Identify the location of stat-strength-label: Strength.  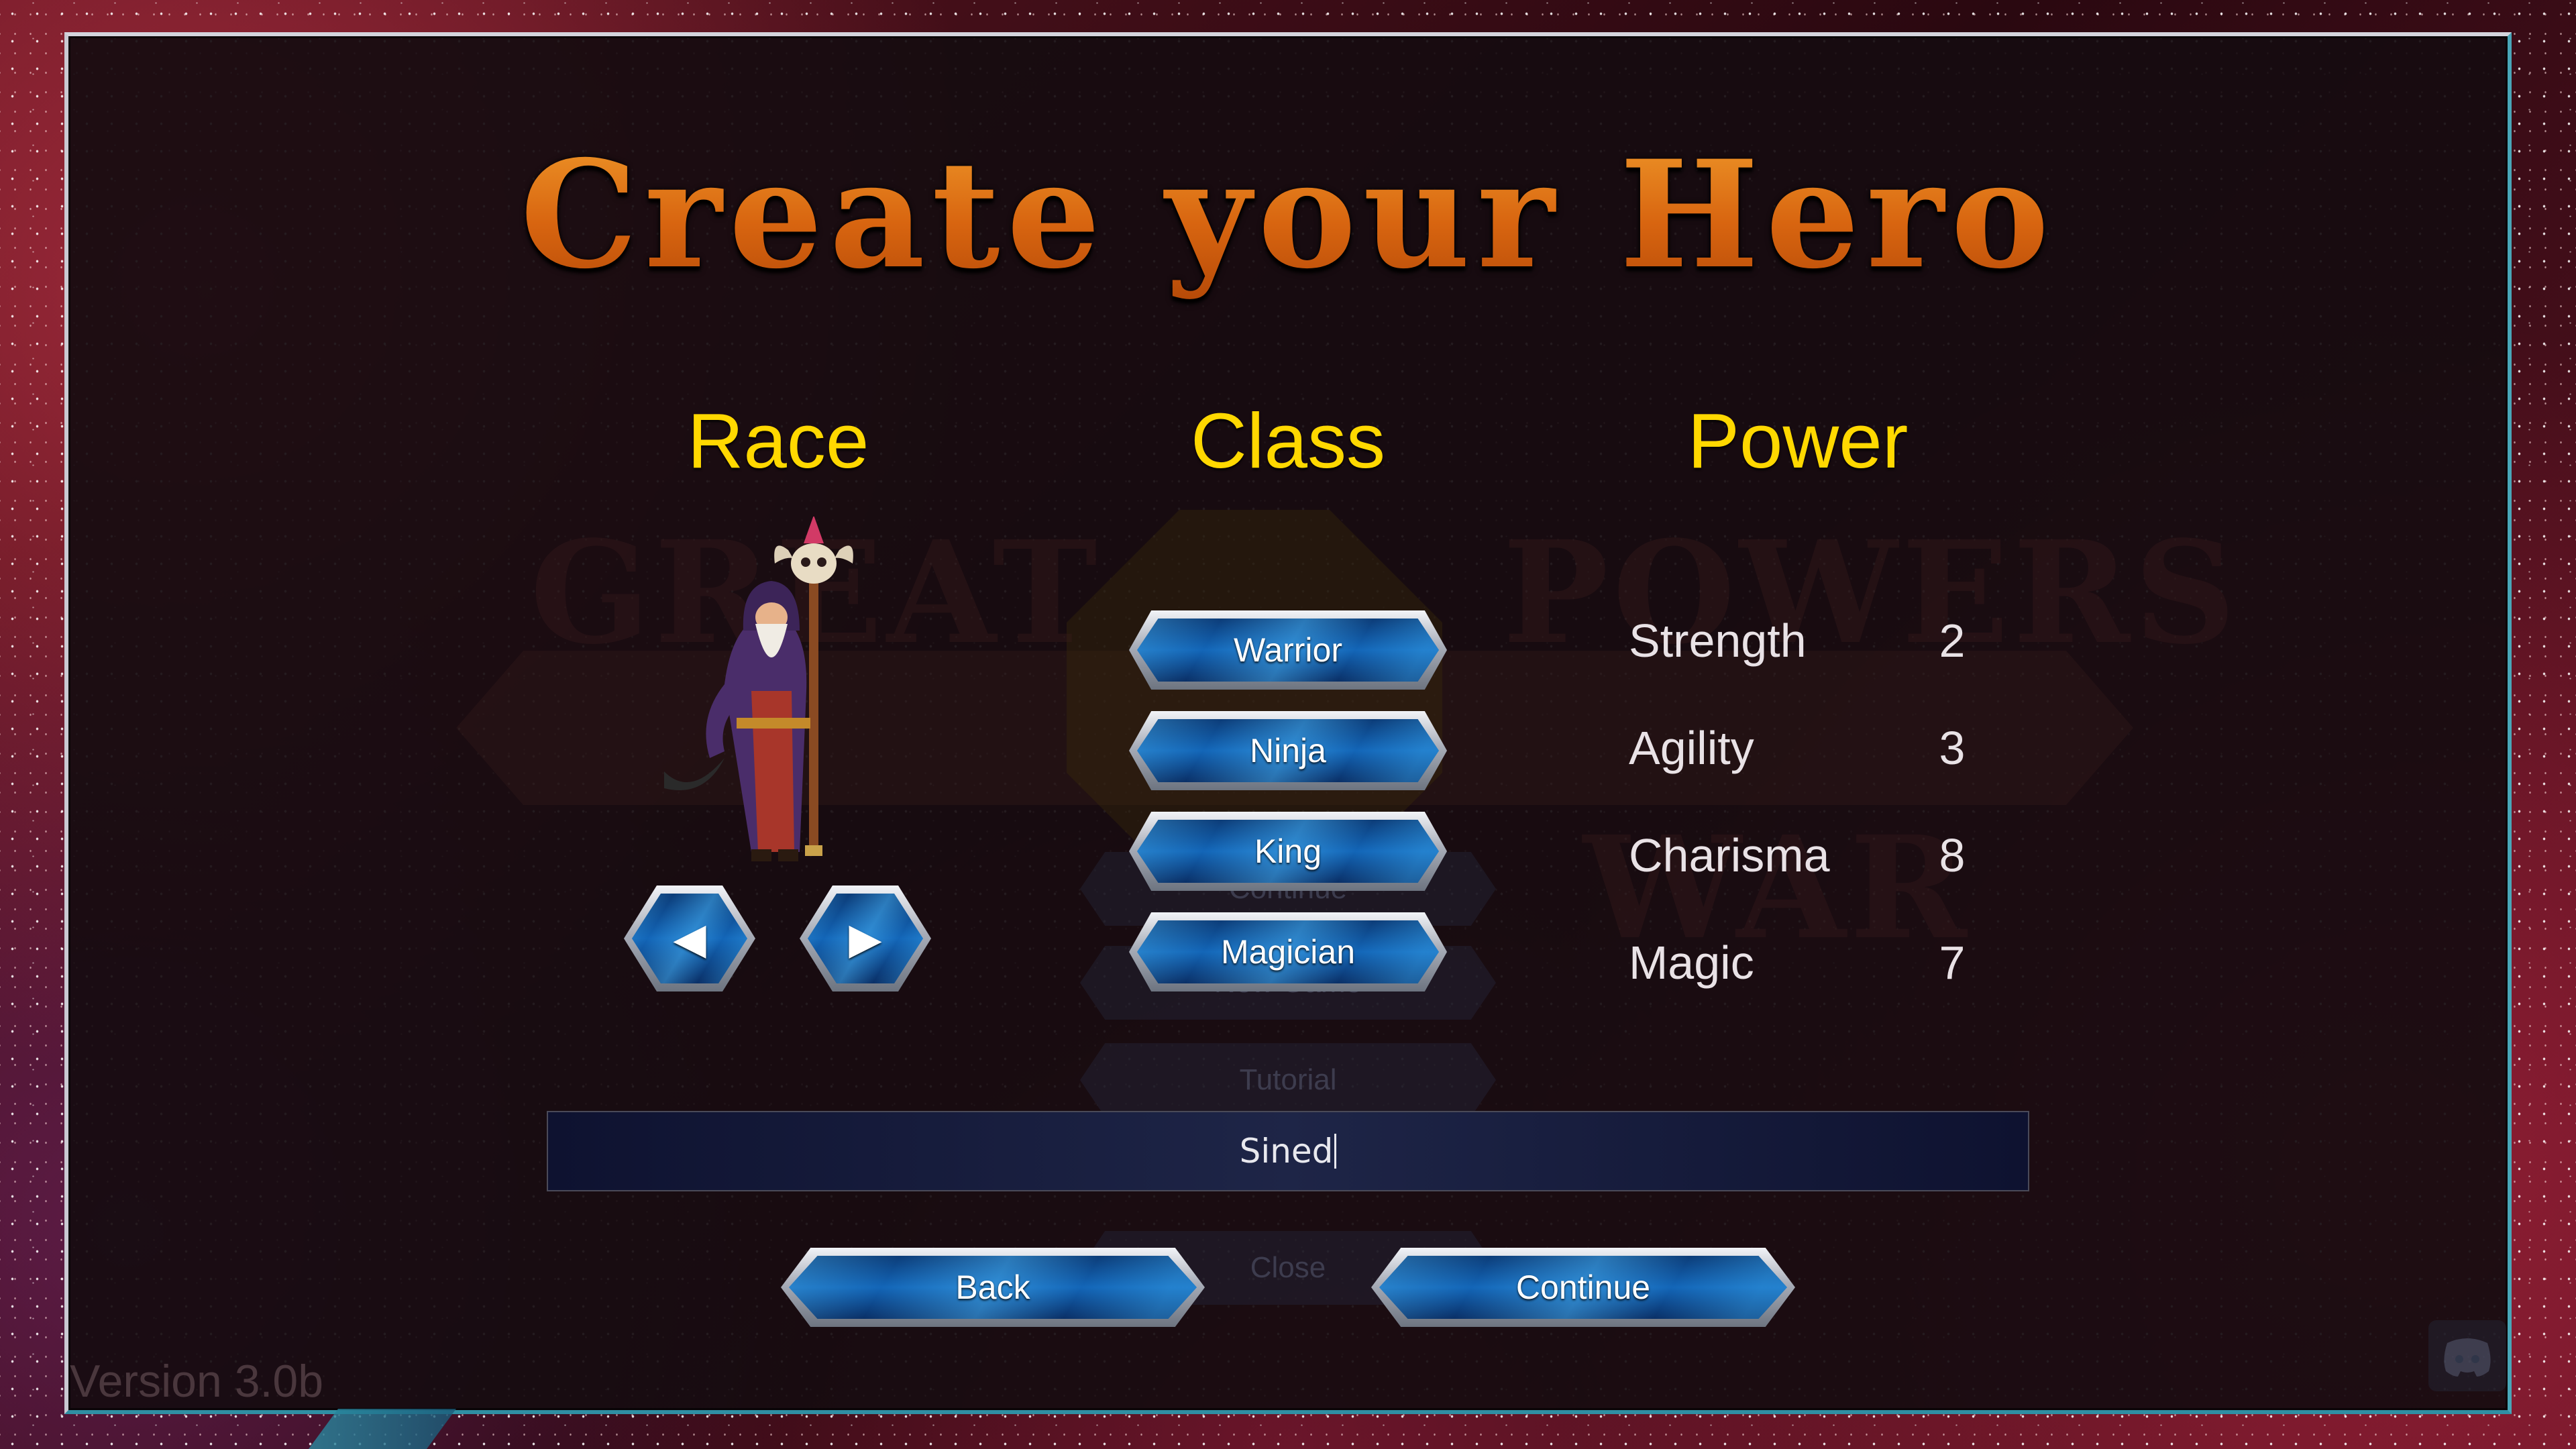
(1718, 640).